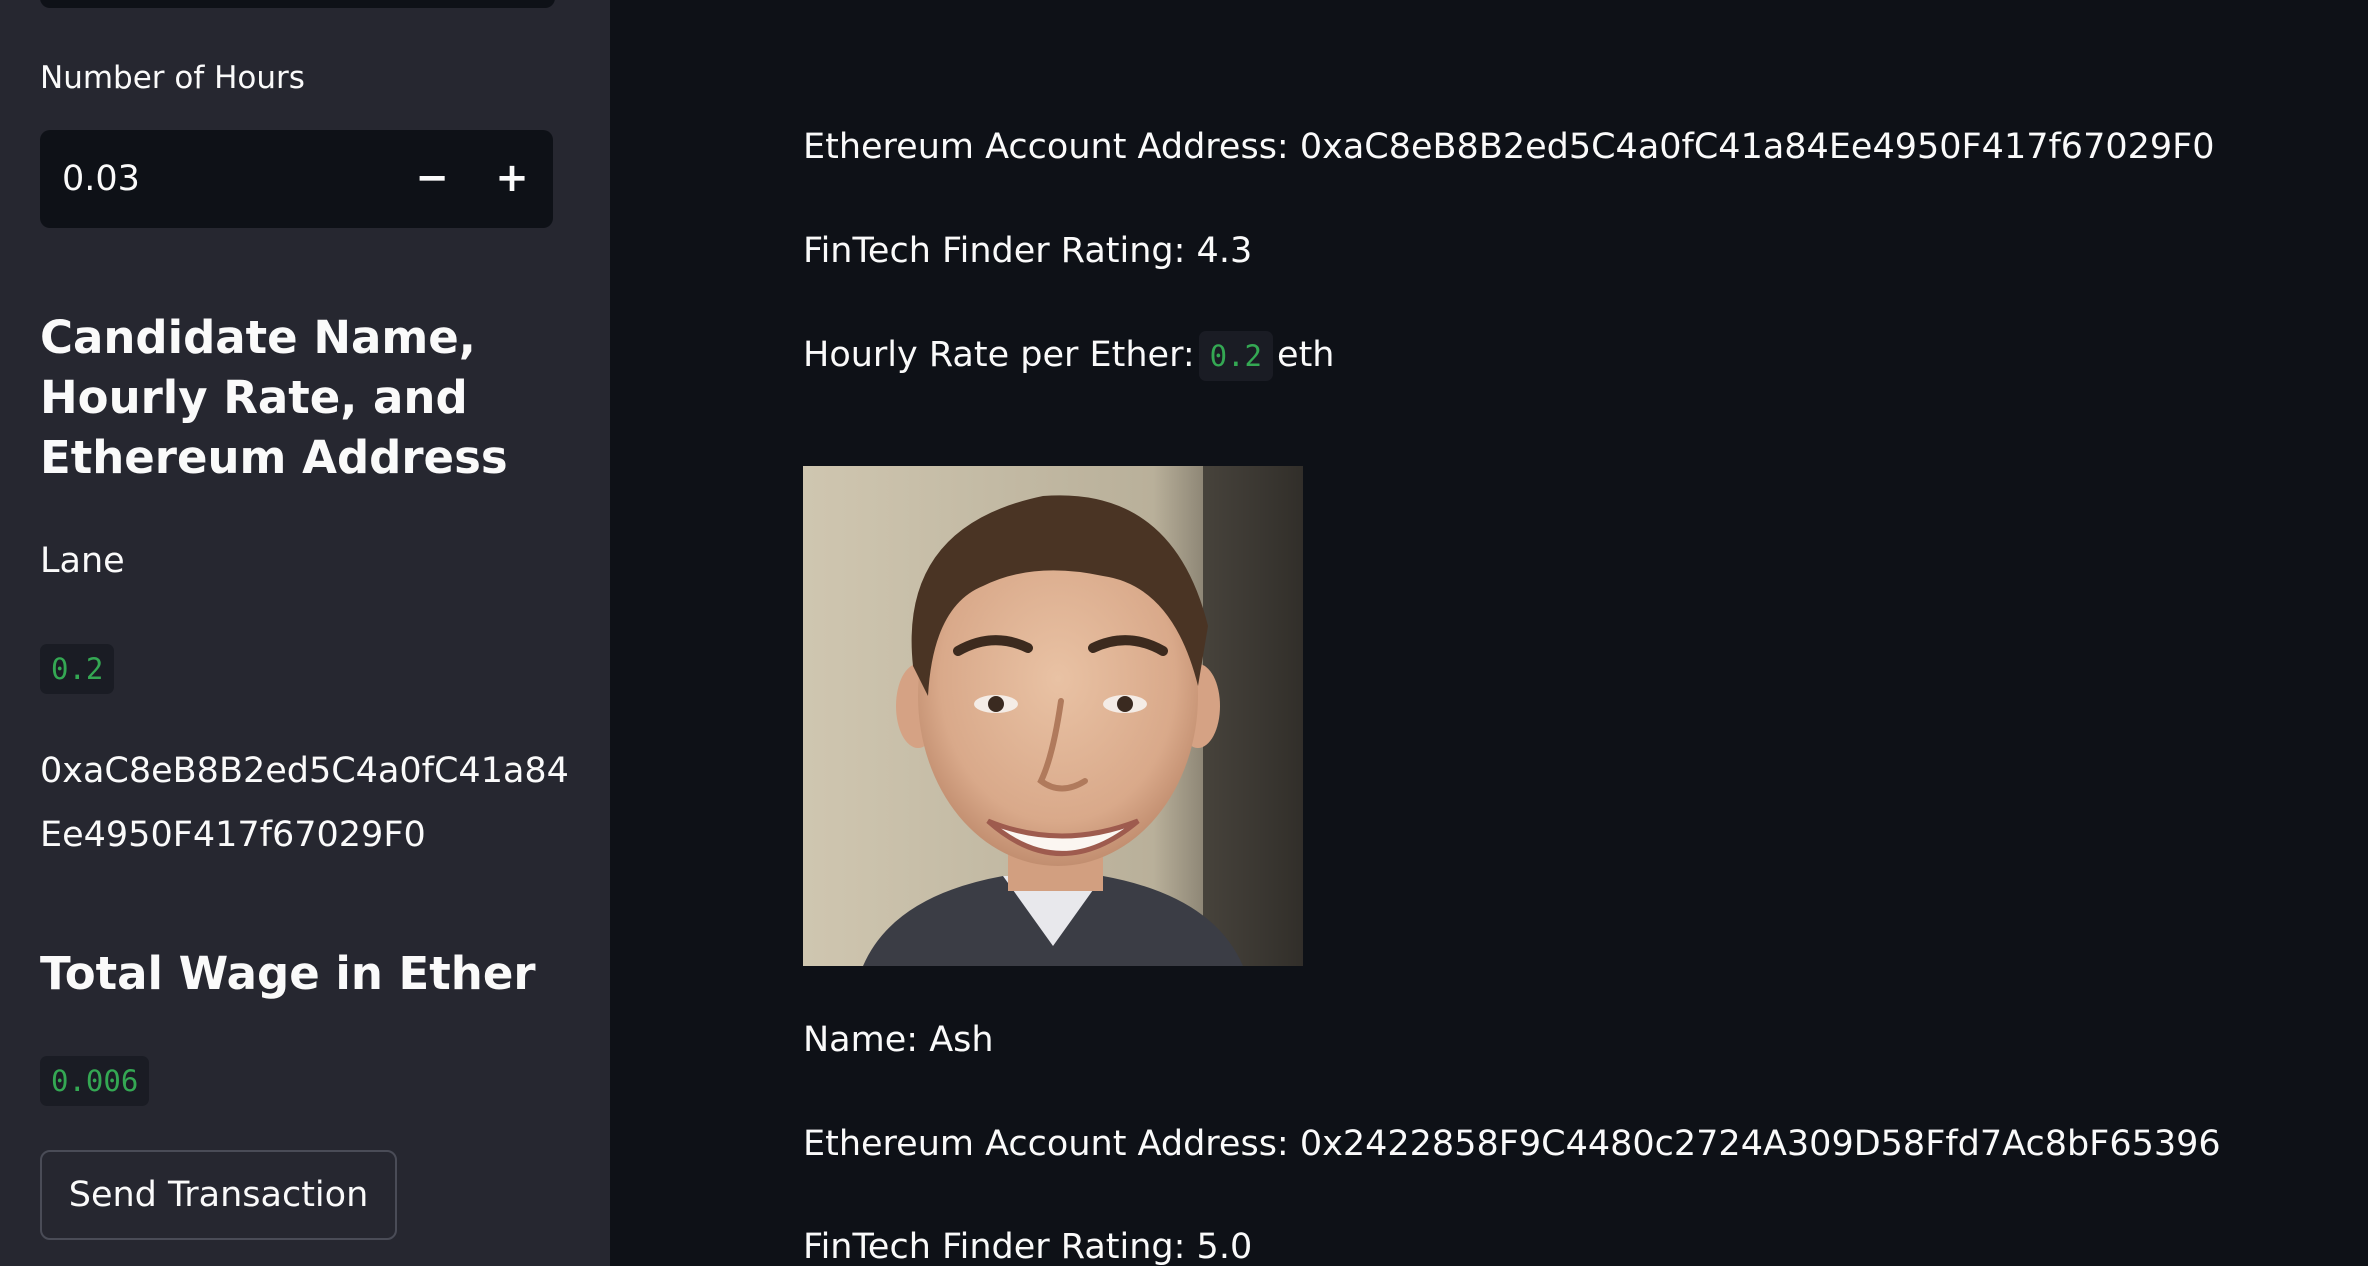  I want to click on candidate-name: Lane, so click(82, 561).